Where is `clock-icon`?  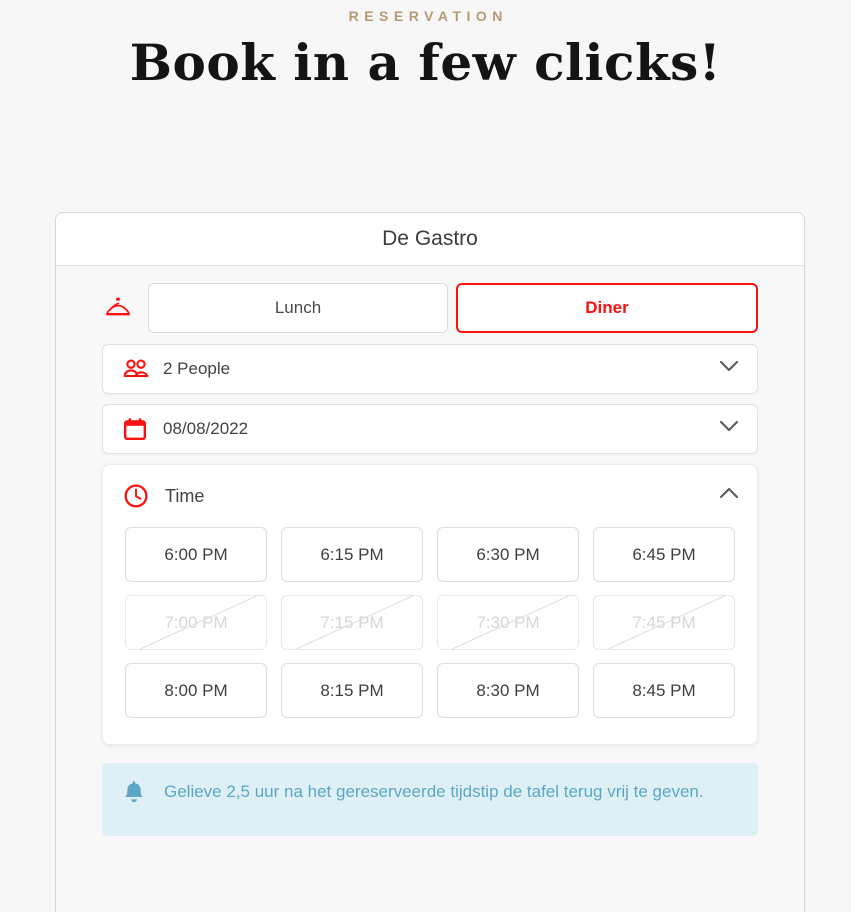
clock-icon is located at coordinates (138, 496).